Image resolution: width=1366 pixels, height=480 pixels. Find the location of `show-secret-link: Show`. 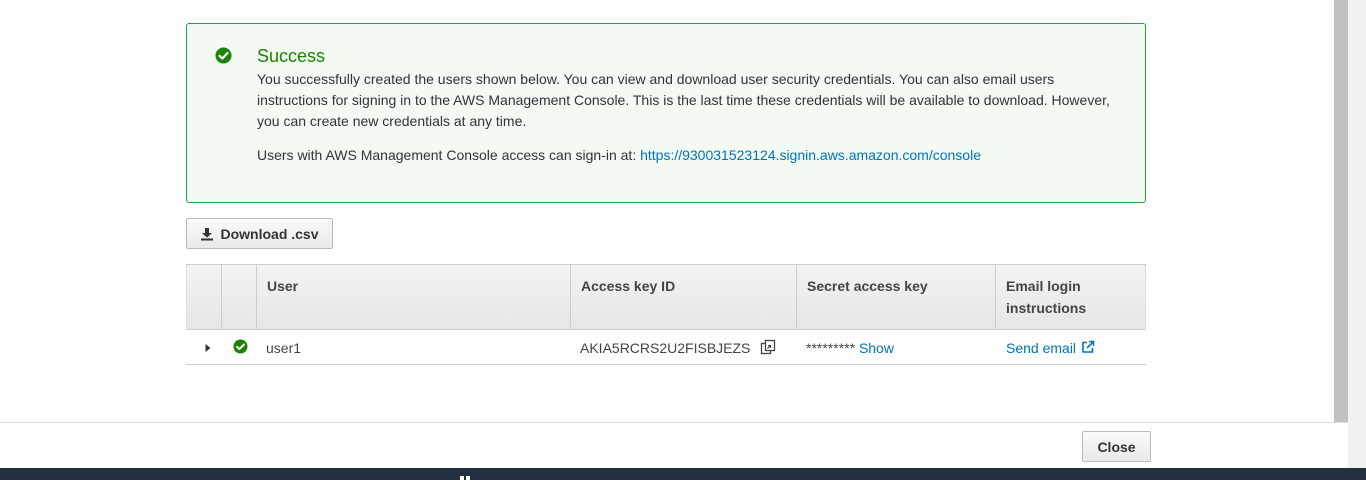

show-secret-link: Show is located at coordinates (876, 348).